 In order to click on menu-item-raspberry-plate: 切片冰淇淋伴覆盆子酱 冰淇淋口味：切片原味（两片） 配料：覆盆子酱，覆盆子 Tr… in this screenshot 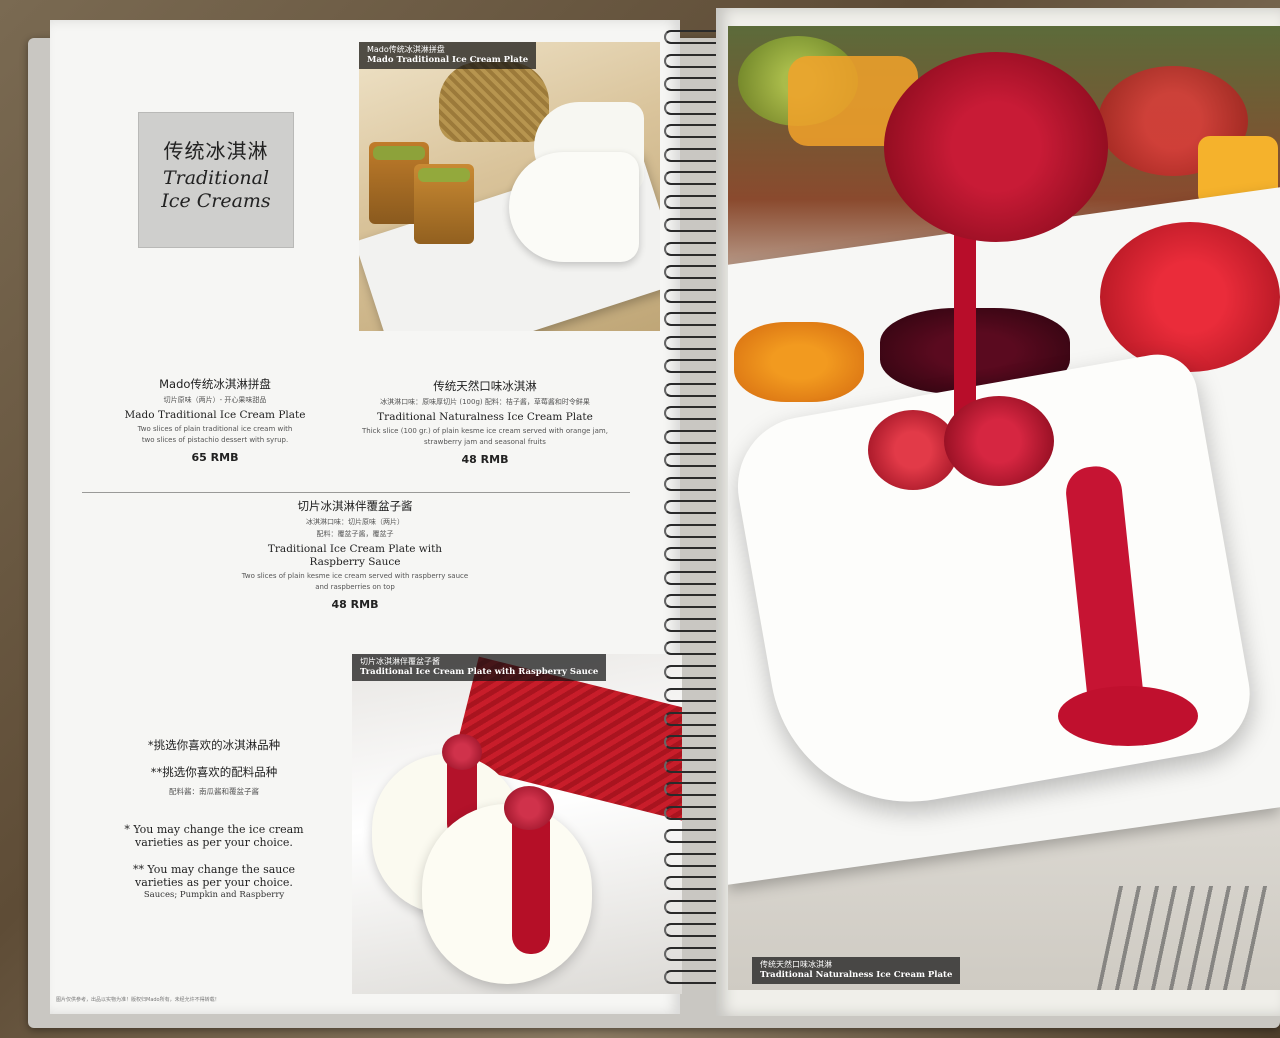, I will do `click(355, 554)`.